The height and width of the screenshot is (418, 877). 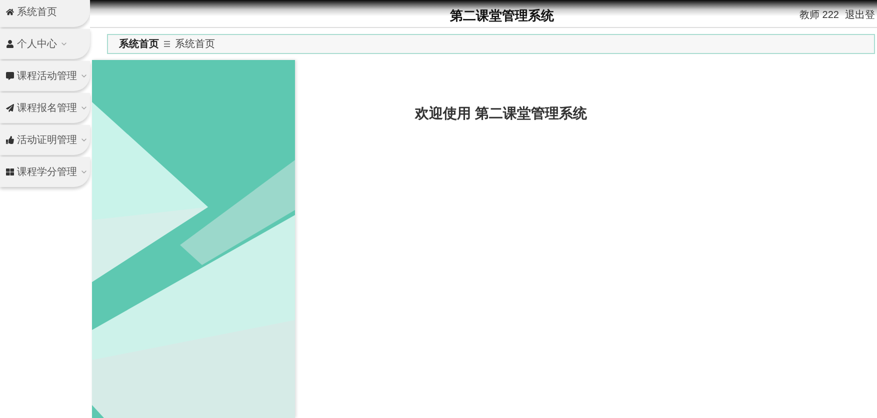 I want to click on sidebar-label: 课程报名管理, so click(x=47, y=109).